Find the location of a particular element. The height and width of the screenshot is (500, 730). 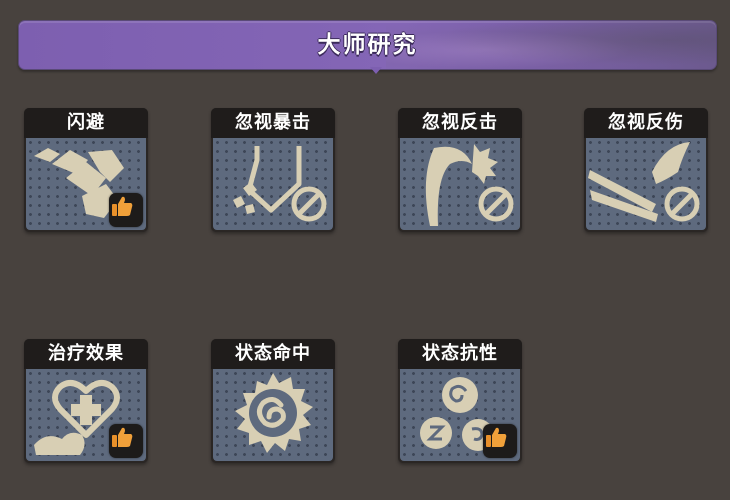

skill-card-status-resist: 状态抗性 is located at coordinates (460, 401).